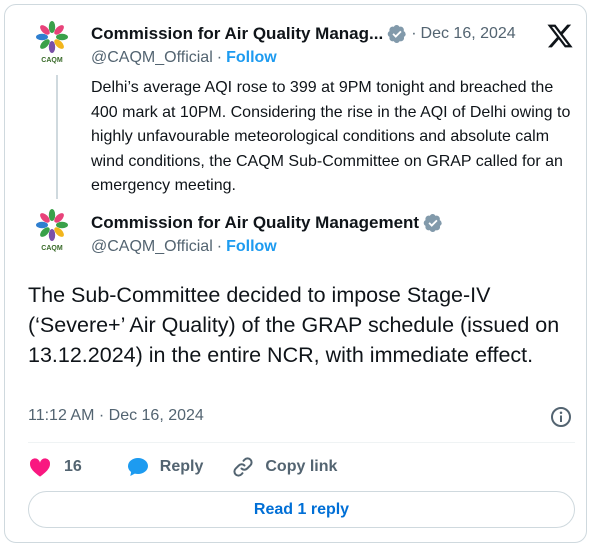 This screenshot has width=591, height=547. What do you see at coordinates (251, 247) in the screenshot?
I see `main-follow-button: Follow` at bounding box center [251, 247].